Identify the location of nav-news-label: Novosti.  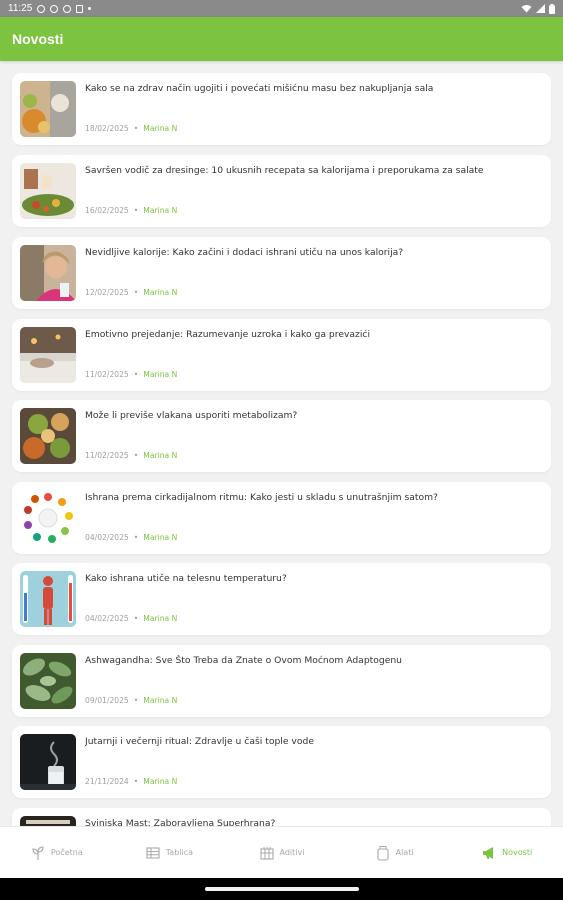
(517, 852).